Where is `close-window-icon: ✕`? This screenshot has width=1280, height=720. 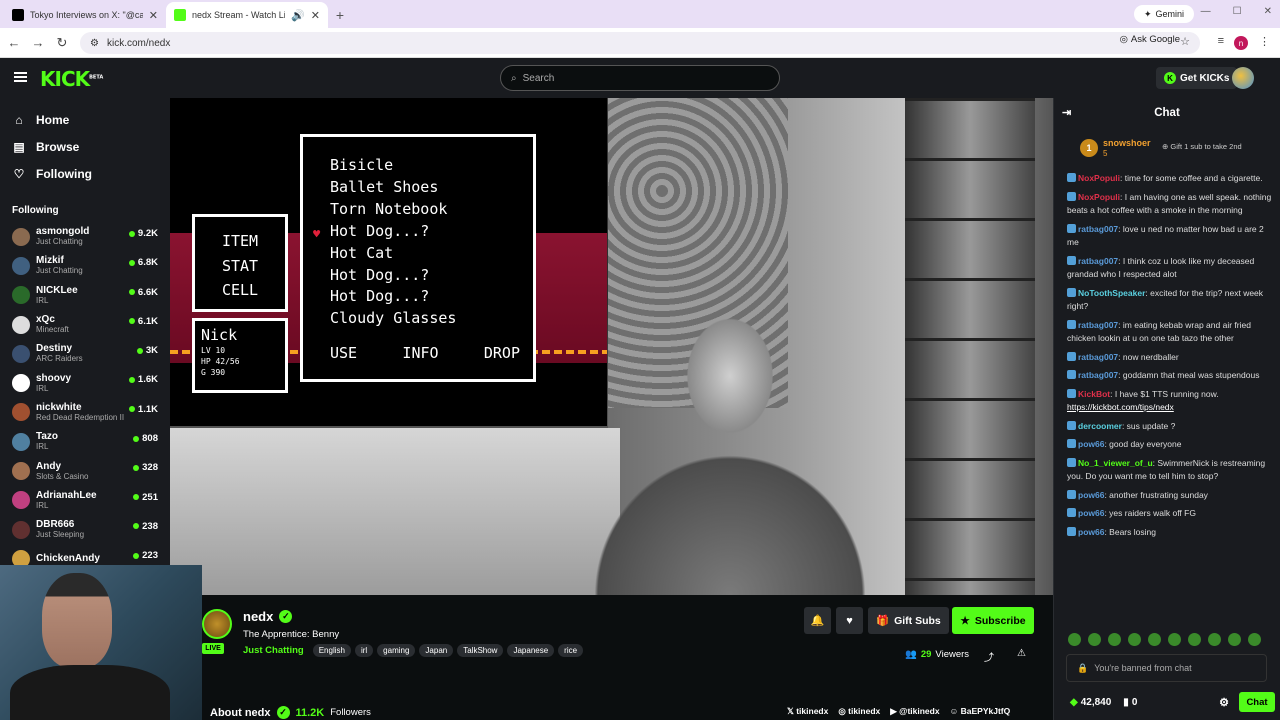
close-window-icon: ✕ is located at coordinates (1268, 11).